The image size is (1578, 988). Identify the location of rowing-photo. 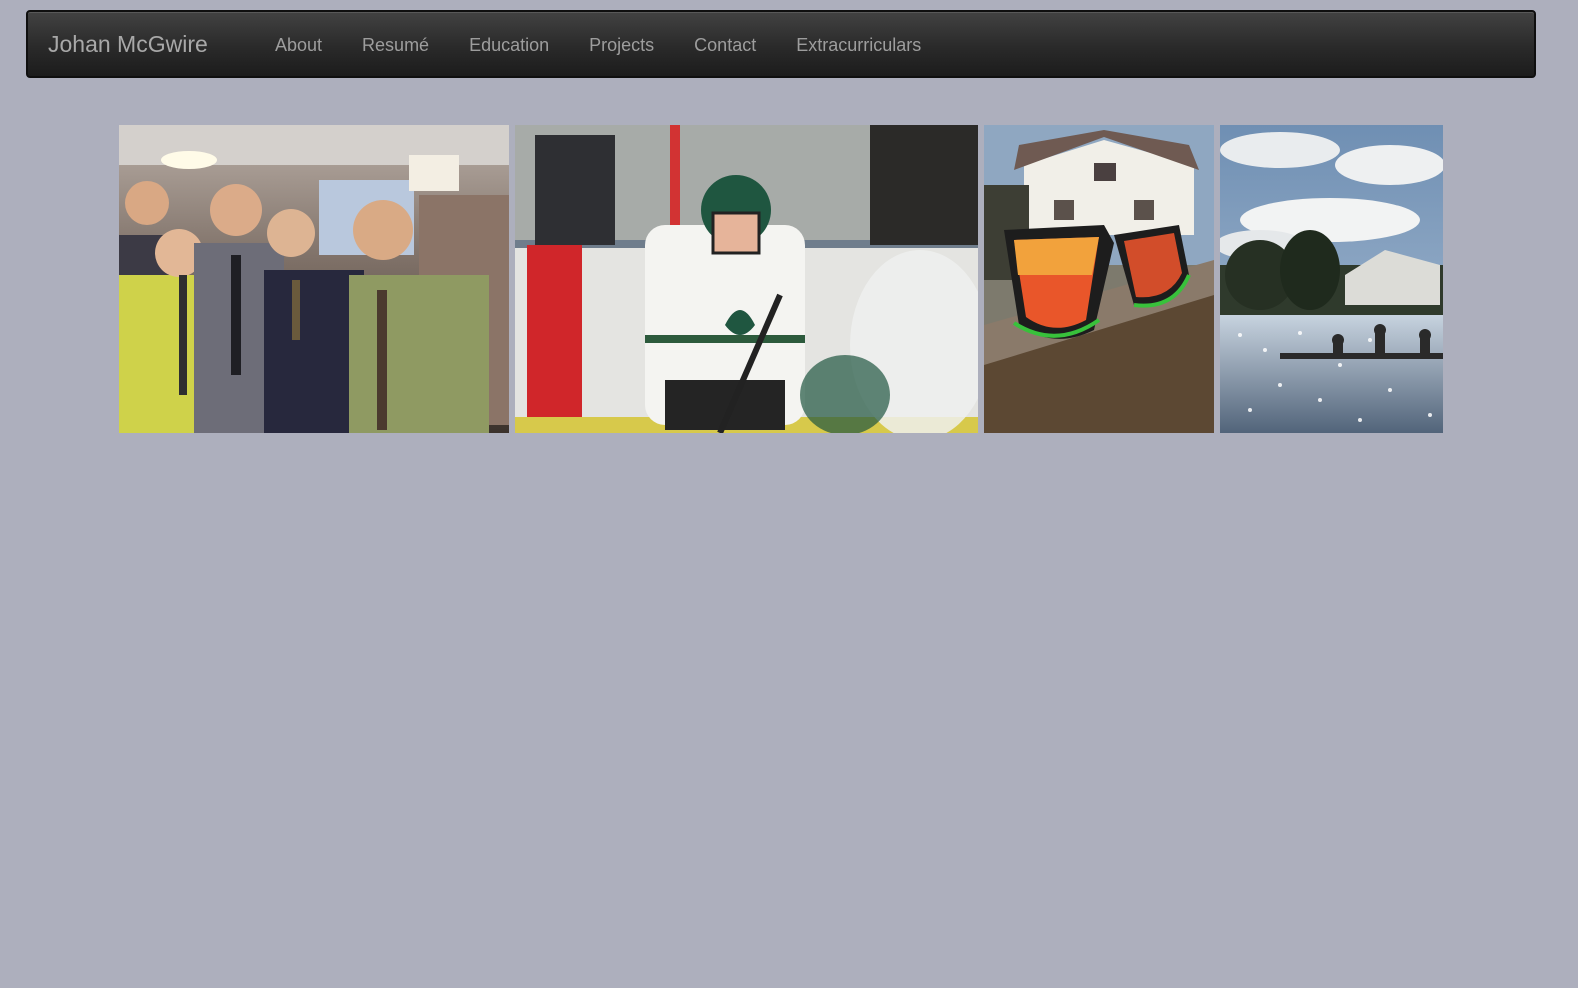
(1331, 279).